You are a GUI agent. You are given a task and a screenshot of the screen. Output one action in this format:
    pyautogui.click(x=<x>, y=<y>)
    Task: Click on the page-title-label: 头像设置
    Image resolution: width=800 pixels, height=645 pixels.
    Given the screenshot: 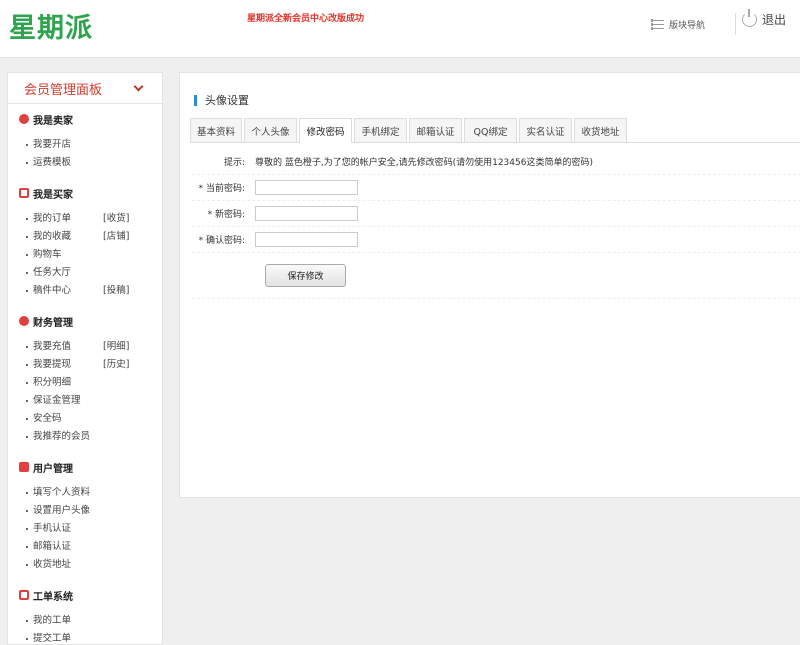 What is the action you would take?
    pyautogui.click(x=227, y=100)
    